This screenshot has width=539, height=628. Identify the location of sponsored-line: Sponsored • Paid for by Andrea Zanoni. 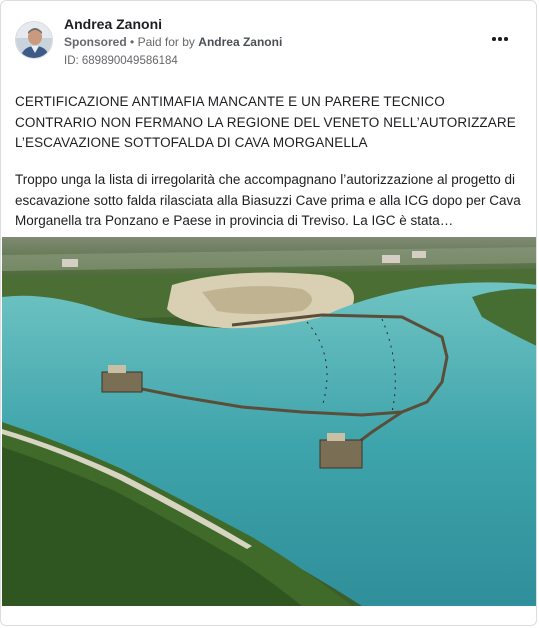
(173, 42).